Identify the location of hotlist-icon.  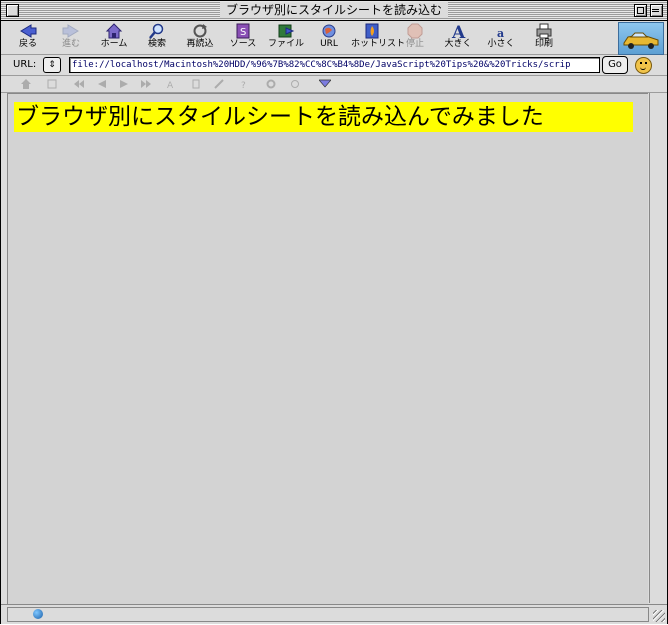
(372, 31).